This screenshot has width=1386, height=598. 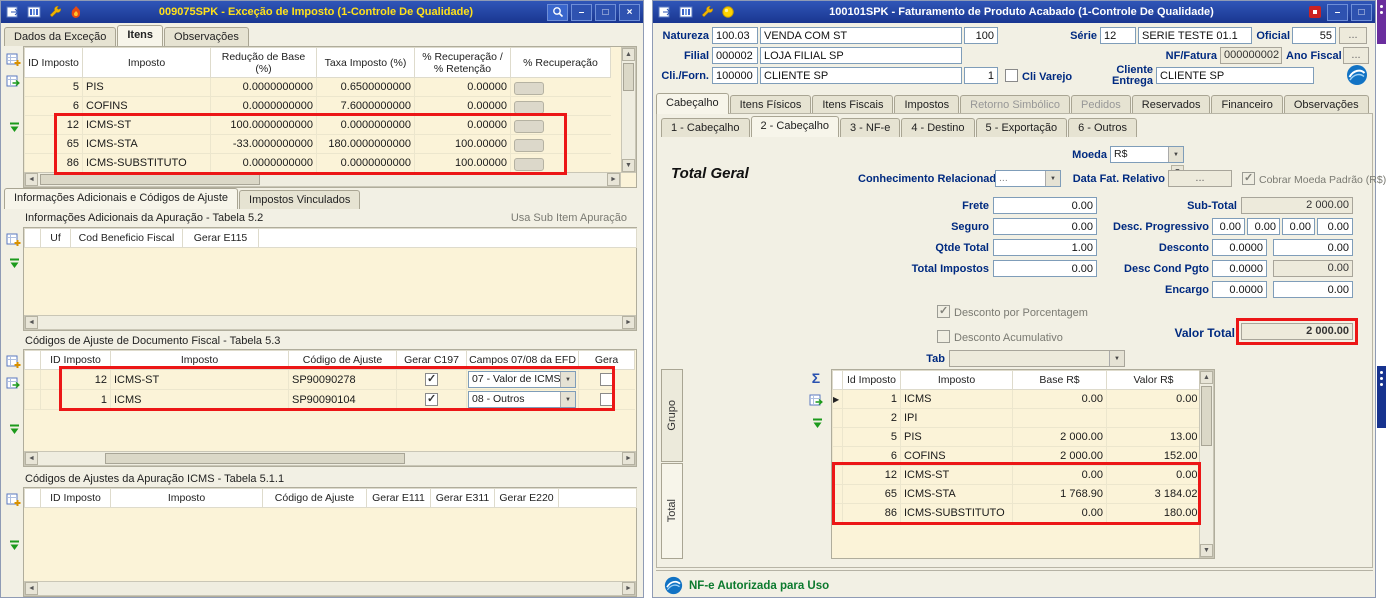 I want to click on cell: 5, so click(x=871, y=437).